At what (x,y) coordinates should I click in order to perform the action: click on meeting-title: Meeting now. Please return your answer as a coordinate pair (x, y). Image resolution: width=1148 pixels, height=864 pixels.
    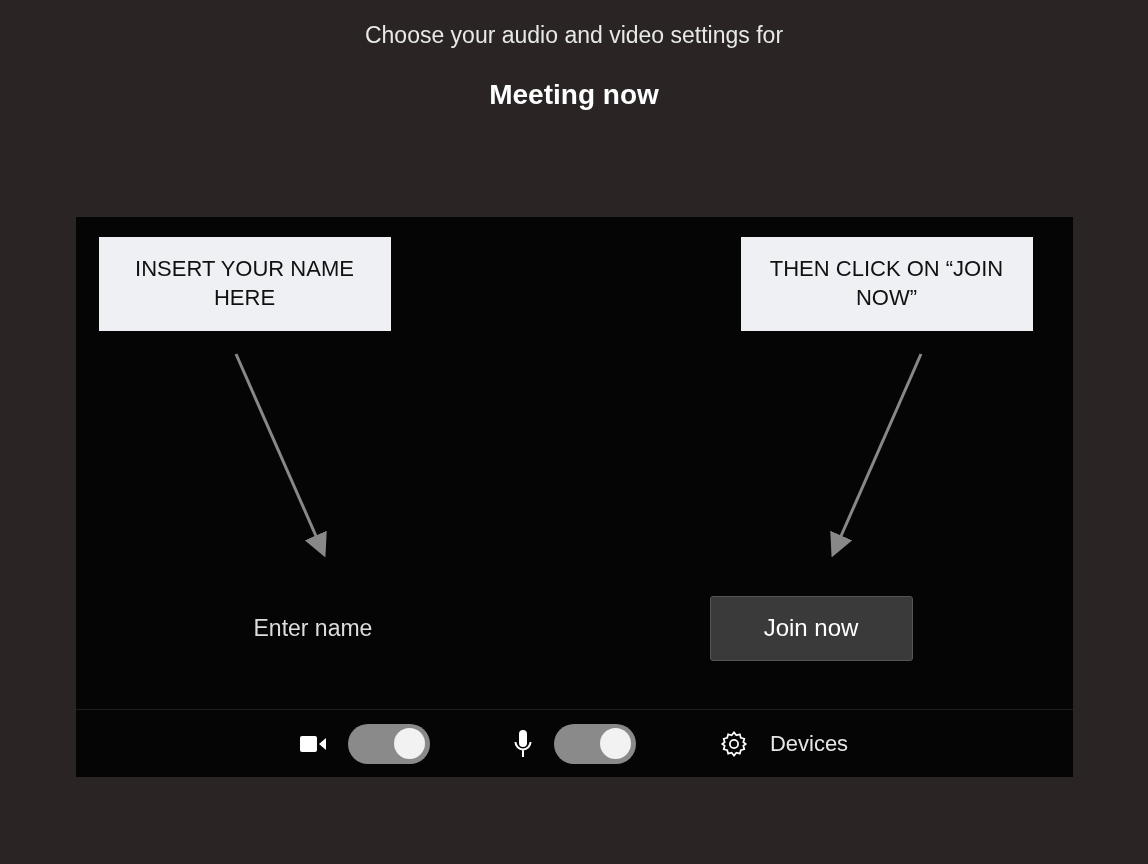
    Looking at the image, I should click on (574, 95).